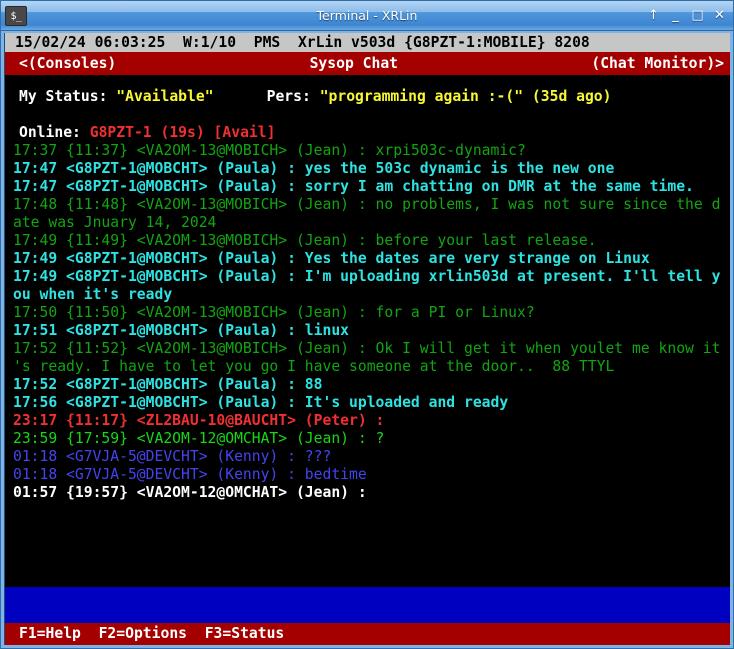  What do you see at coordinates (288, 96) in the screenshot?
I see `pers-label: Pers:` at bounding box center [288, 96].